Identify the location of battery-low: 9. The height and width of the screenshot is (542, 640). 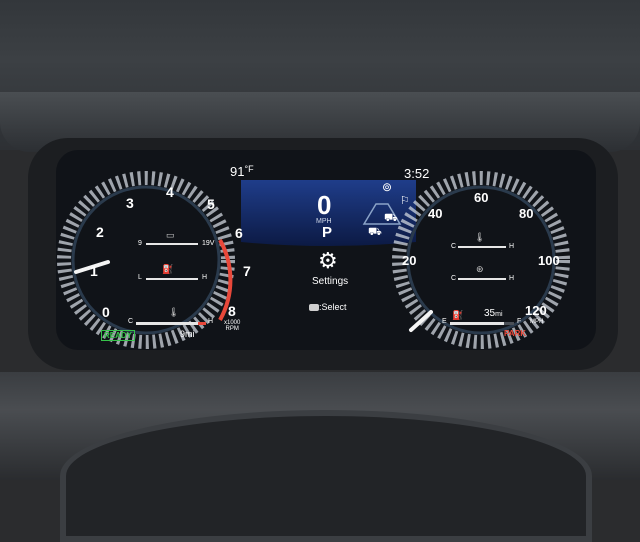
(140, 243).